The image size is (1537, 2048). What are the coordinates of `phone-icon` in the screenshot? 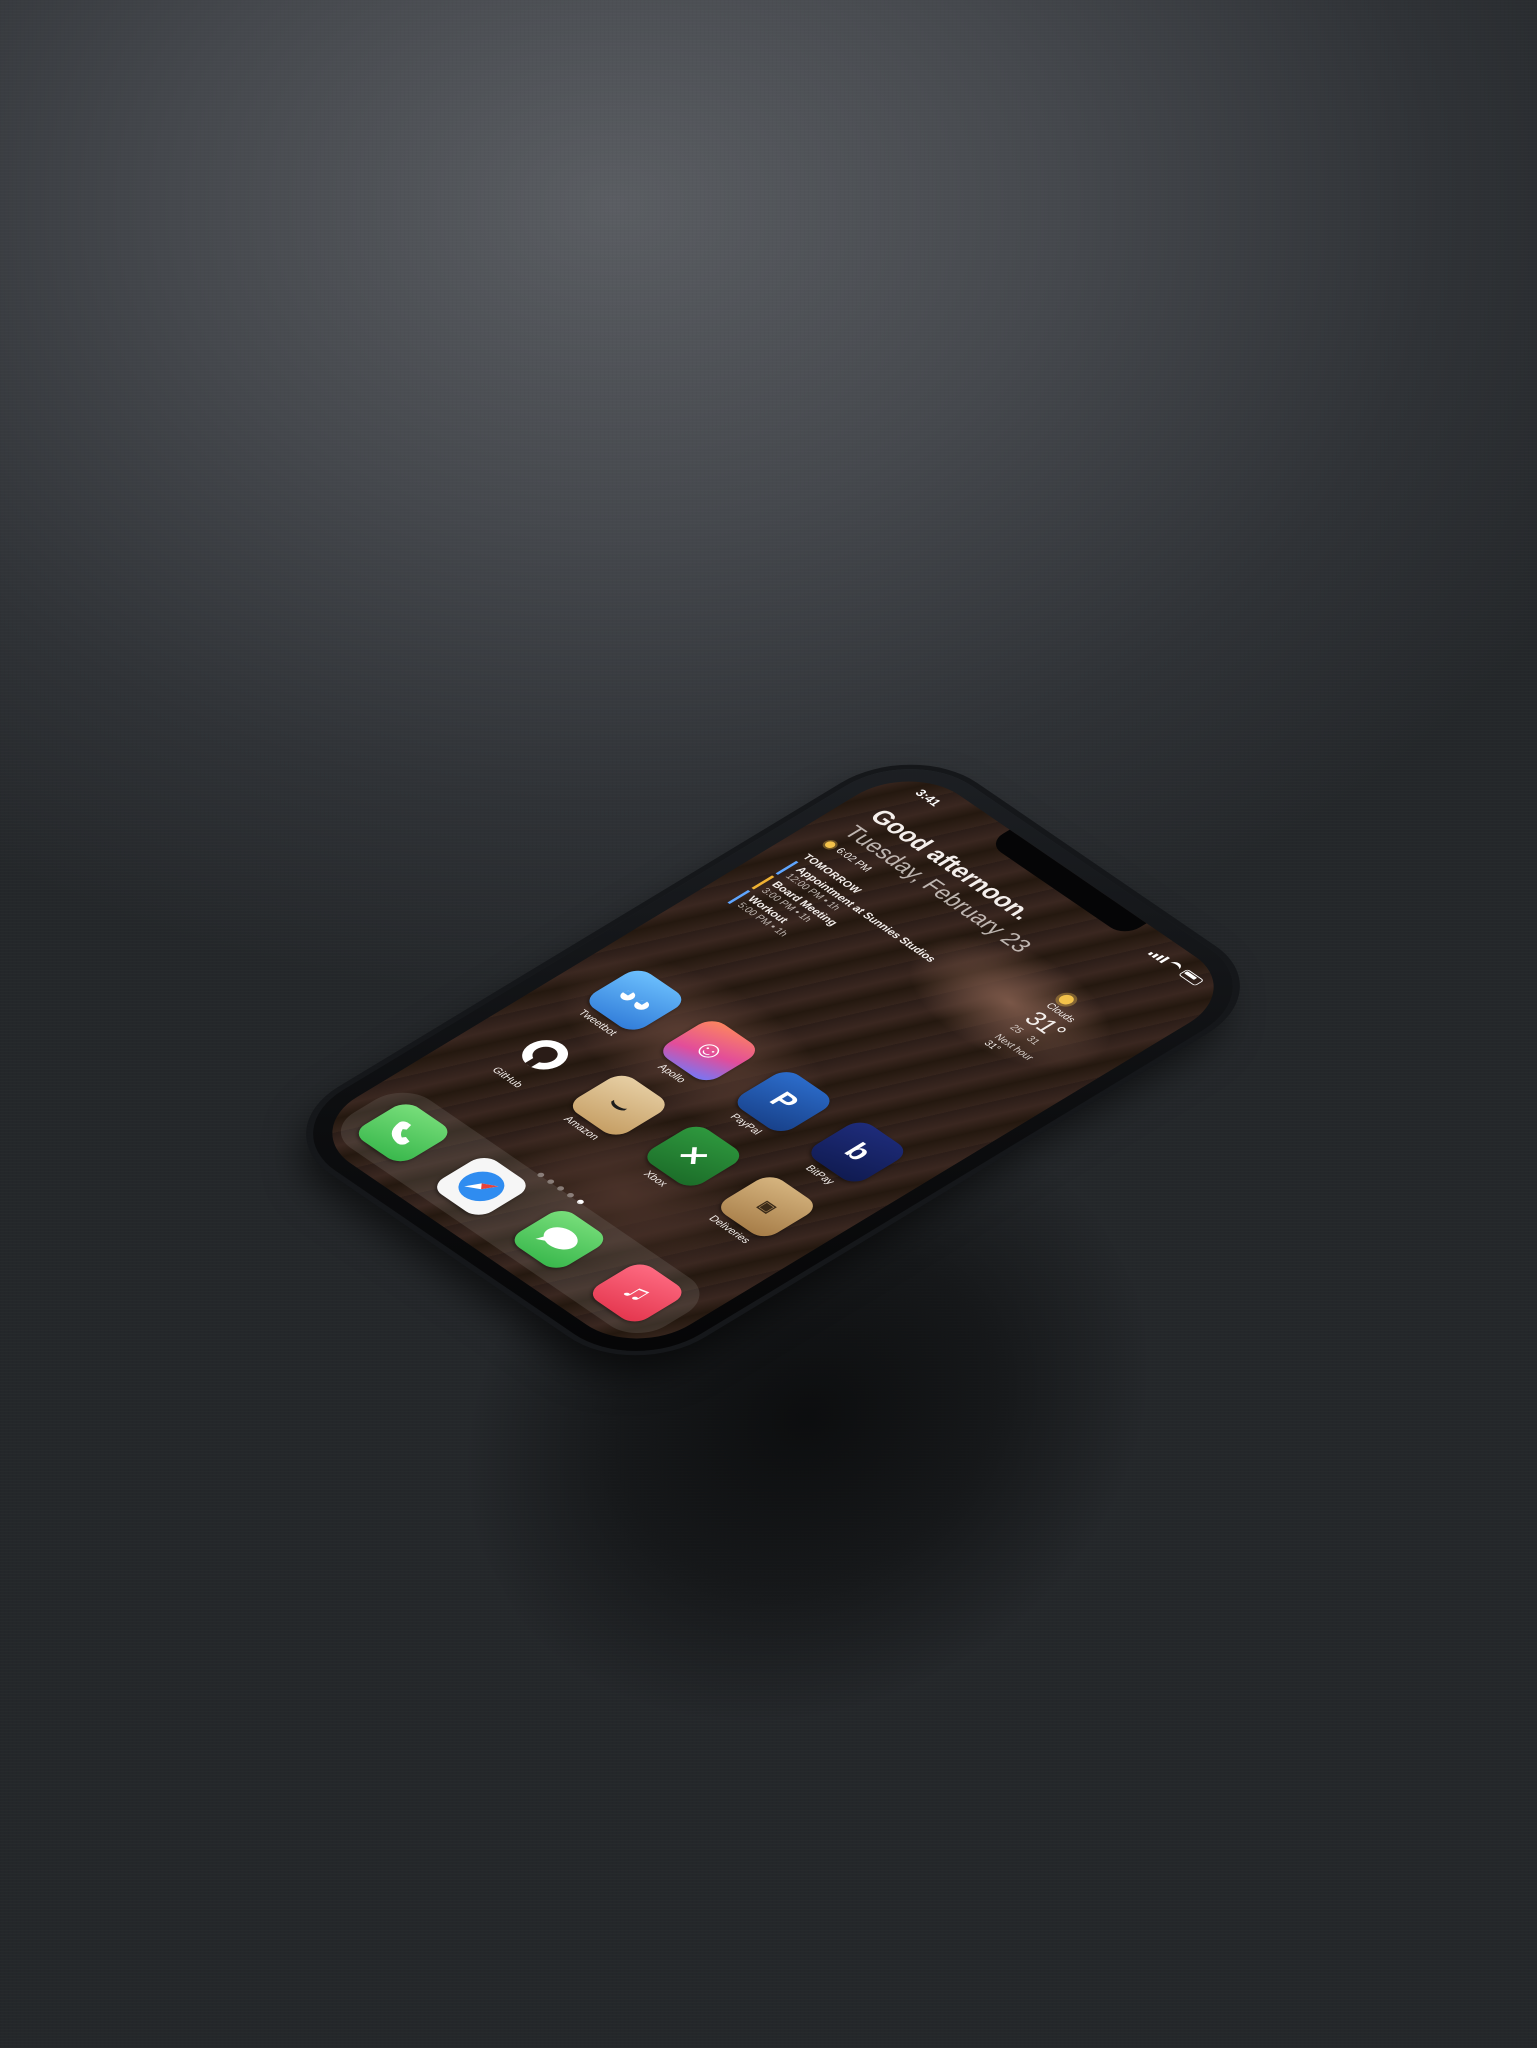 It's located at (403, 1133).